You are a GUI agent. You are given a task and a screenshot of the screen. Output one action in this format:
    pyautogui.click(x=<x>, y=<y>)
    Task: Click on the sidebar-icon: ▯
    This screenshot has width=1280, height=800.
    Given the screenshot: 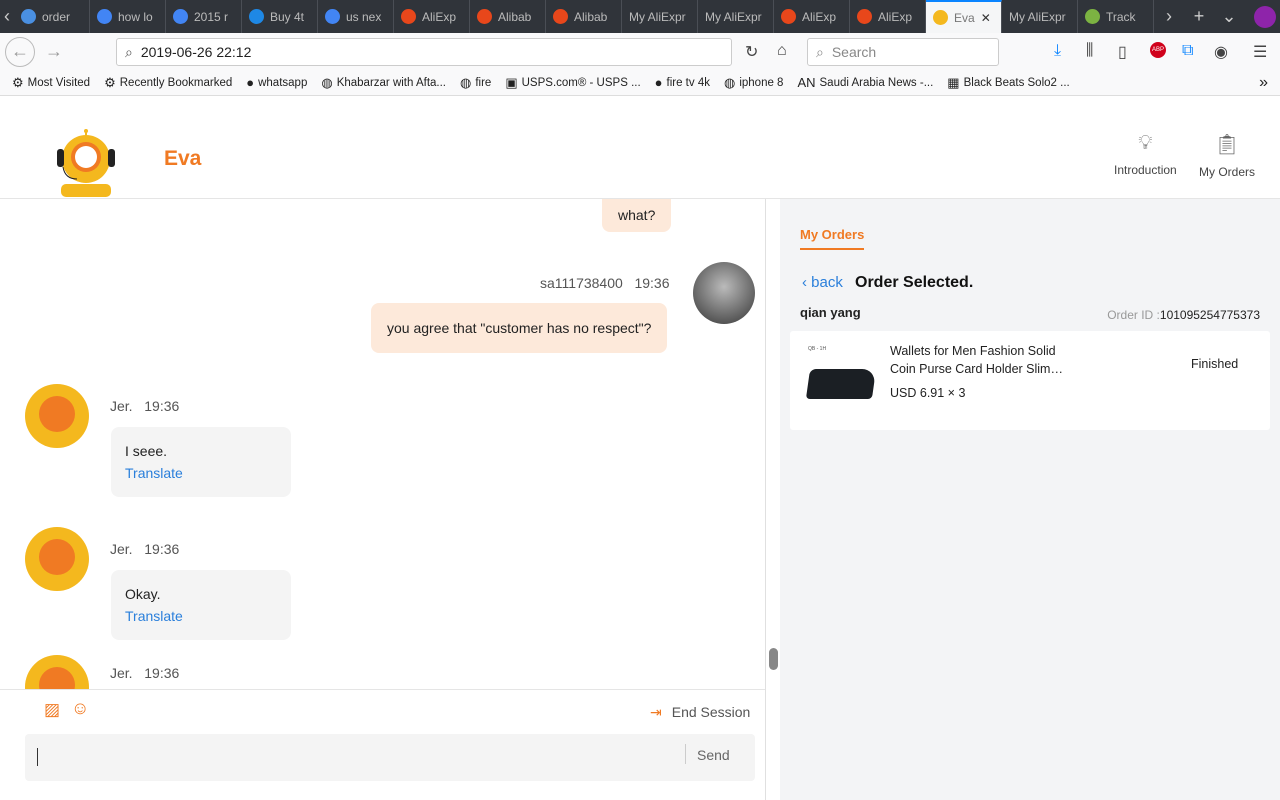 What is the action you would take?
    pyautogui.click(x=1122, y=52)
    